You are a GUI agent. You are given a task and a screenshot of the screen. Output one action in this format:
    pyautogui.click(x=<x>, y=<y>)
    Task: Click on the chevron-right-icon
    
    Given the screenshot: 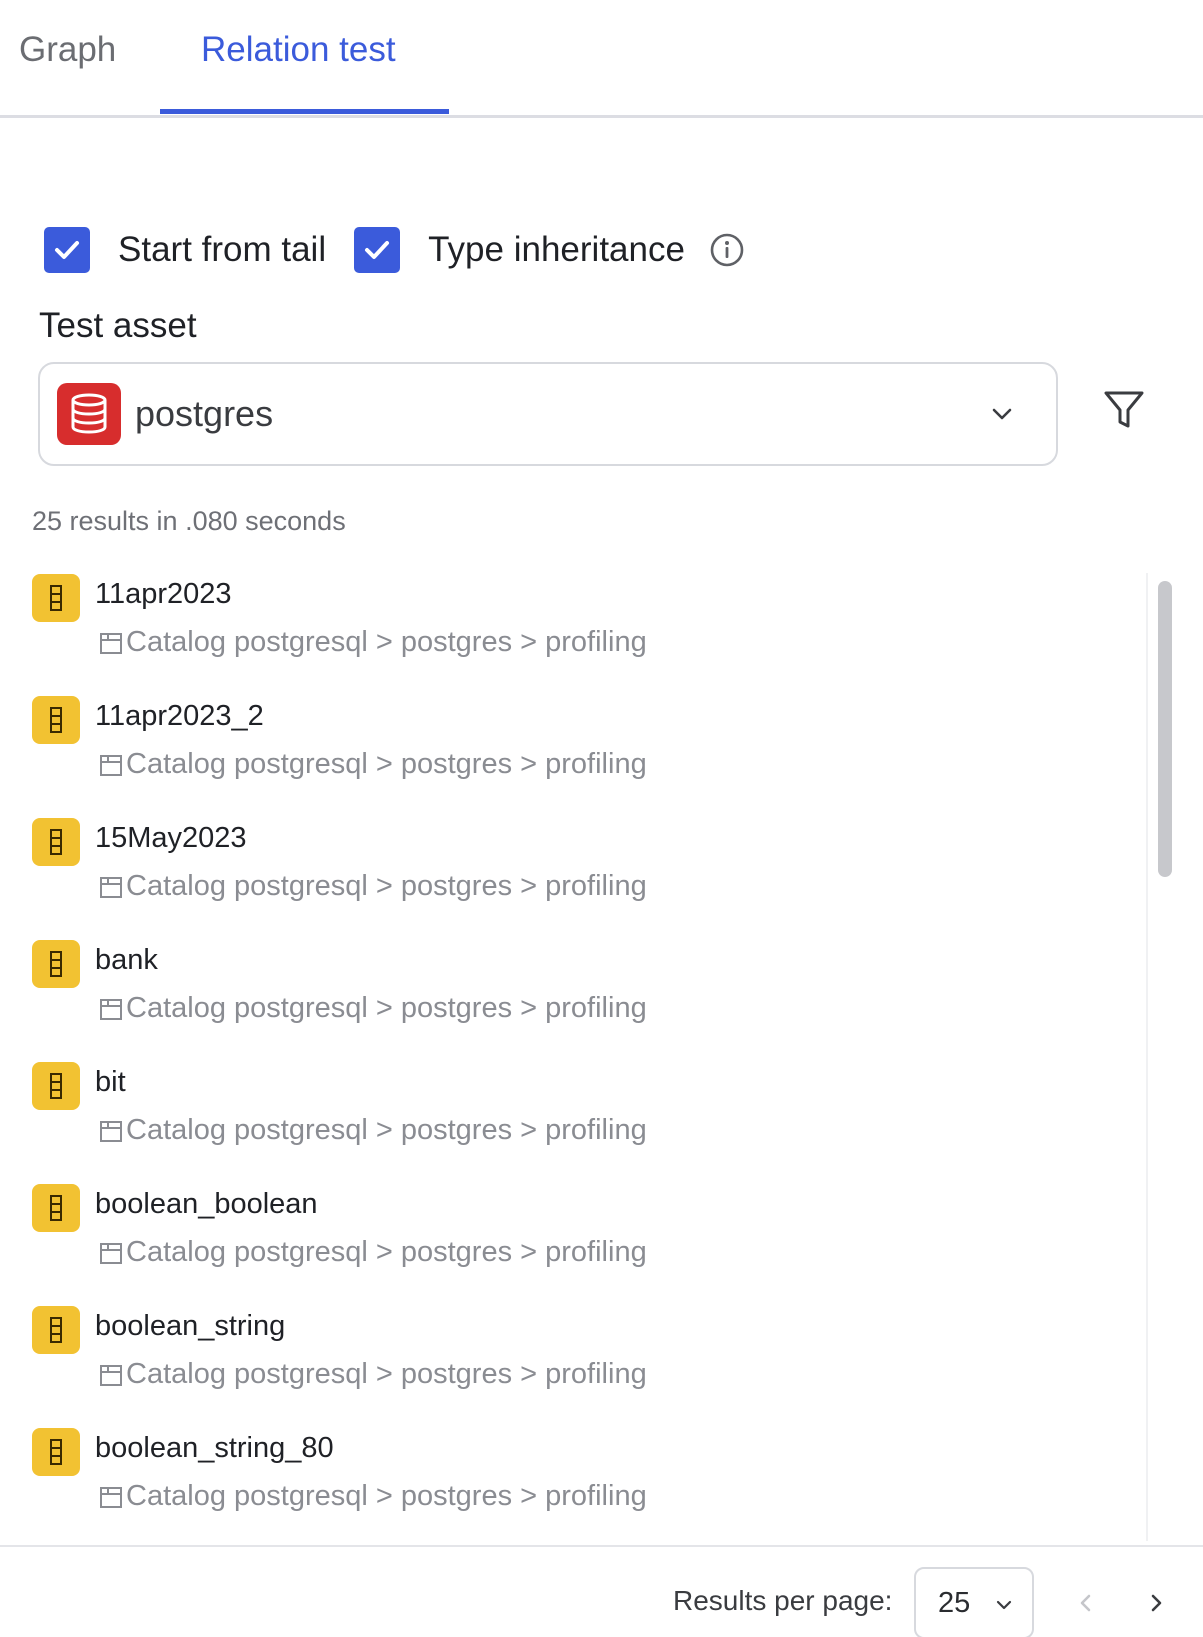 What is the action you would take?
    pyautogui.click(x=1156, y=1603)
    